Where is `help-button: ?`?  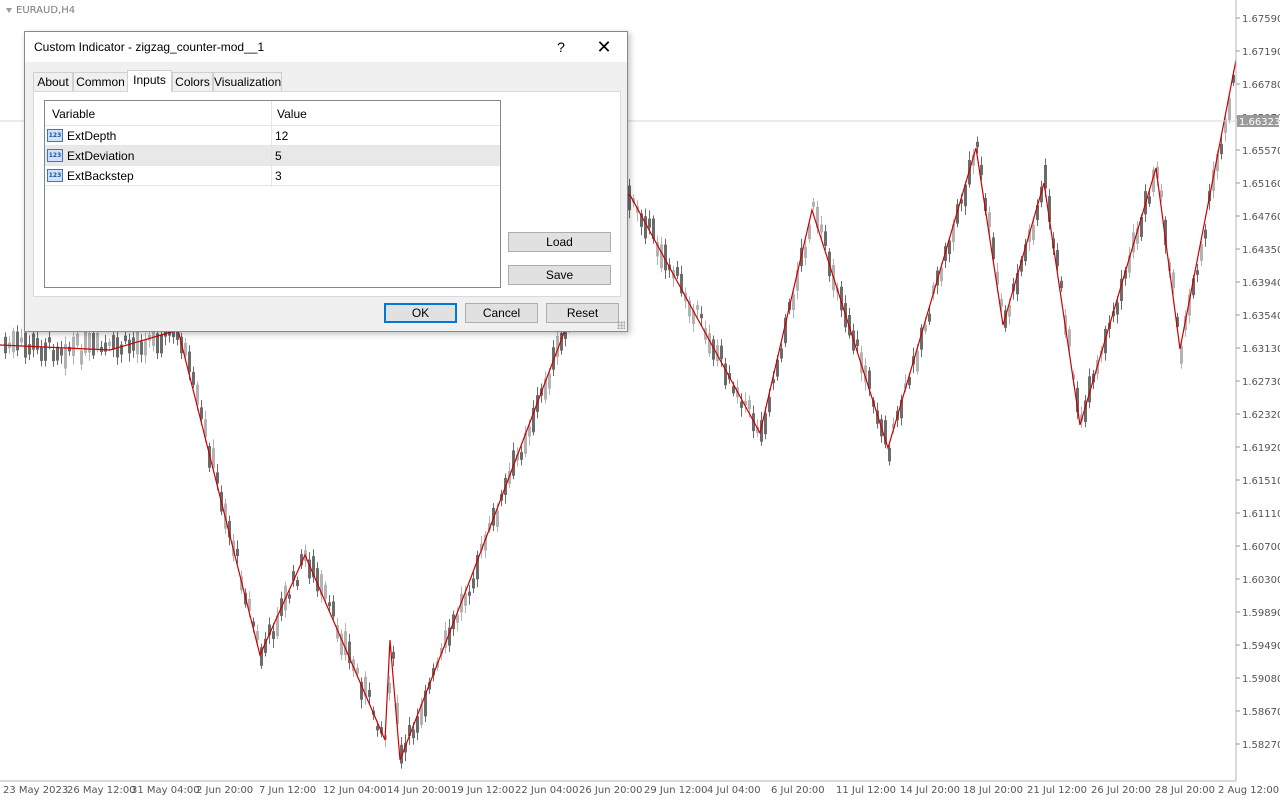 help-button: ? is located at coordinates (561, 47).